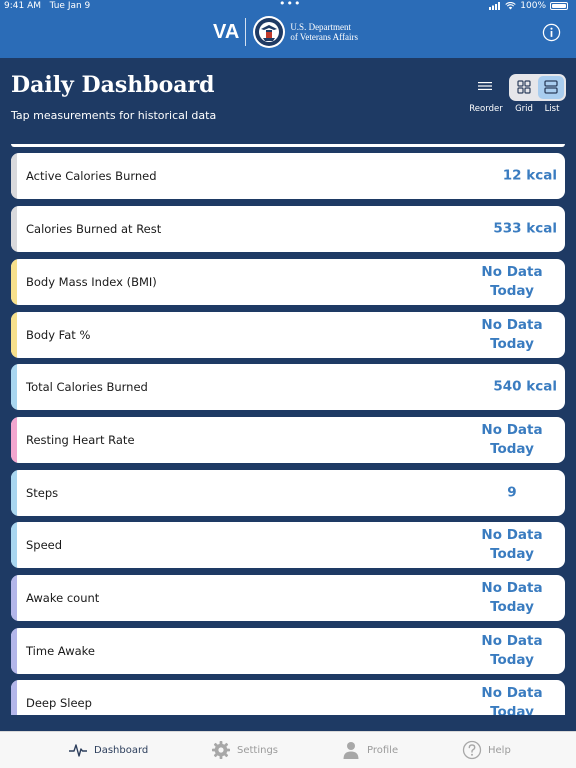  I want to click on status-time: 9:41 AM Tue Jan 9, so click(47, 6).